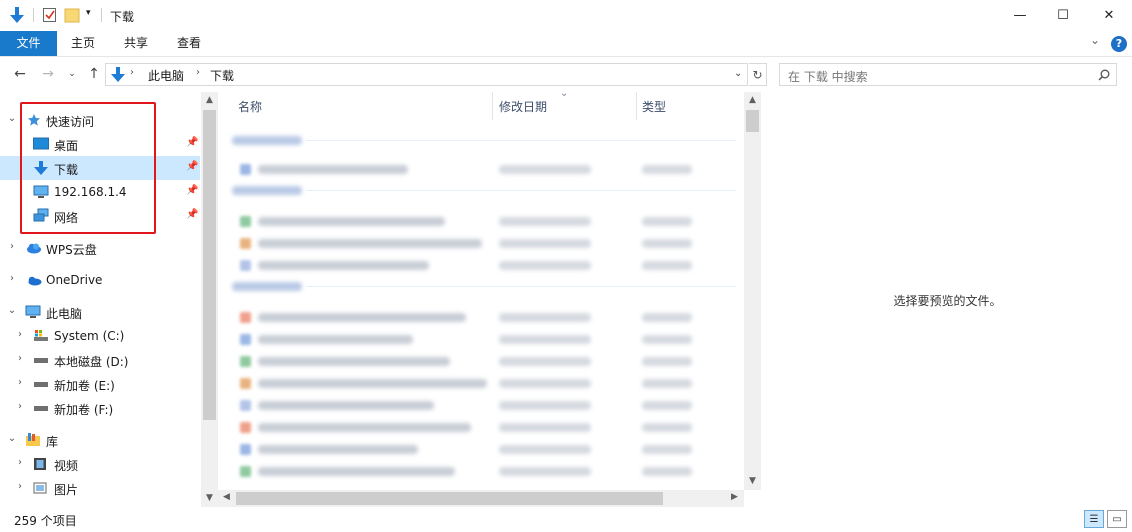 This screenshot has width=1132, height=532. What do you see at coordinates (948, 74) in the screenshot?
I see `search-input: 在 下载 中搜索` at bounding box center [948, 74].